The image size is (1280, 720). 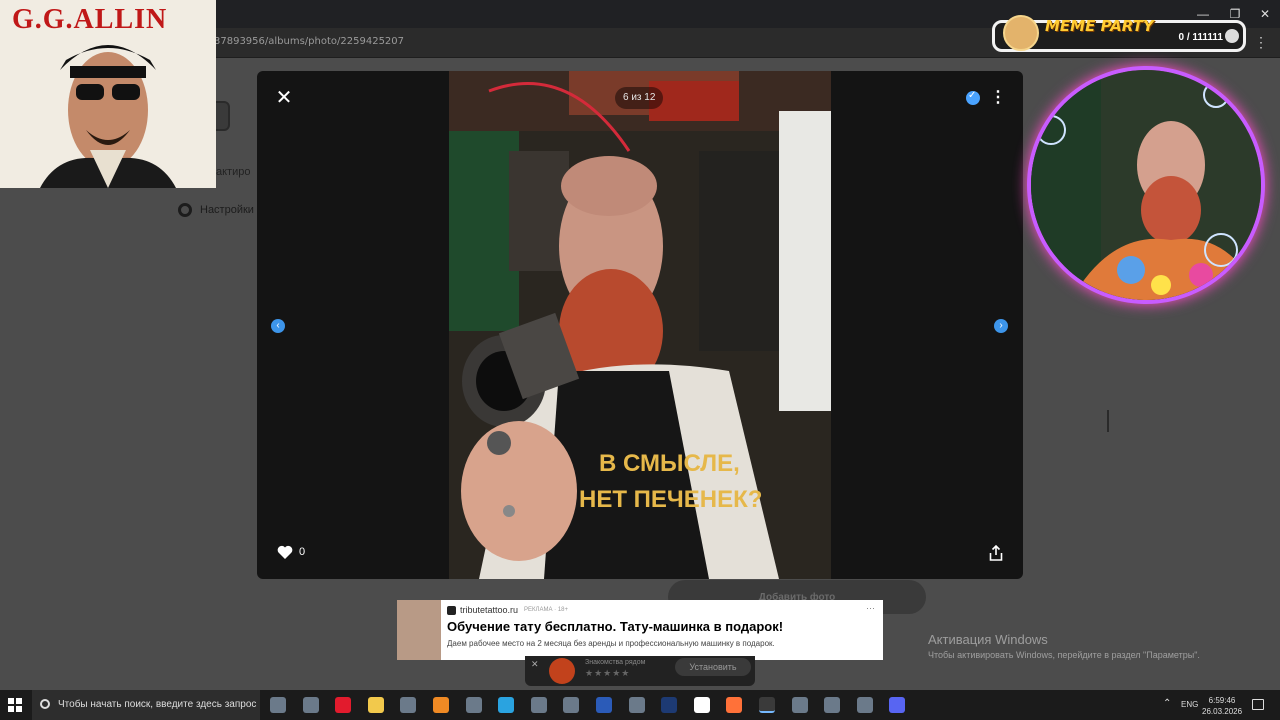 What do you see at coordinates (734, 705) in the screenshot?
I see `firefox-icon` at bounding box center [734, 705].